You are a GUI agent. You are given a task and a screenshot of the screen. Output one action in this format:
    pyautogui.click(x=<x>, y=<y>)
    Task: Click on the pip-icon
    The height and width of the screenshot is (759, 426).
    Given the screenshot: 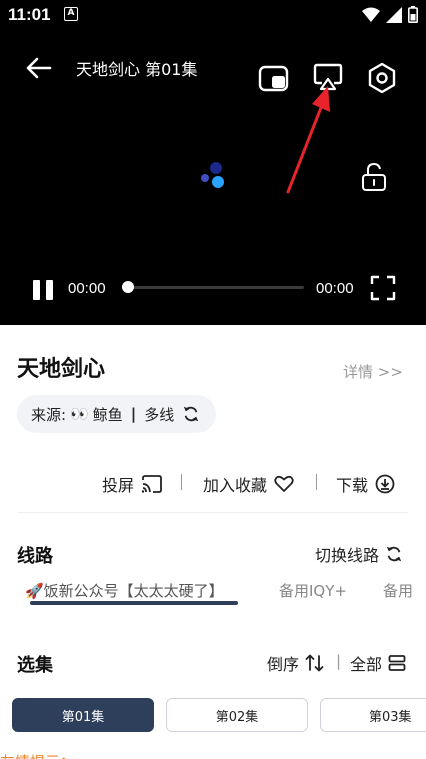 What is the action you would take?
    pyautogui.click(x=274, y=79)
    